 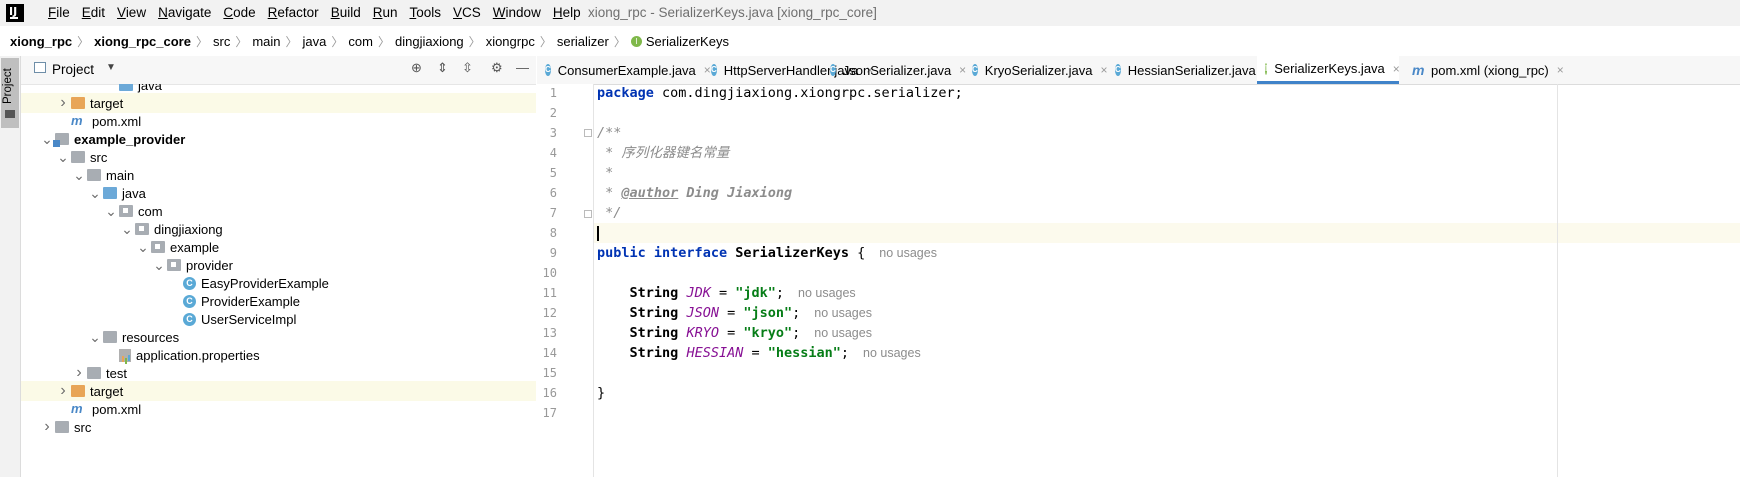 I want to click on collapse-all-icon: ⇳, so click(x=467, y=68).